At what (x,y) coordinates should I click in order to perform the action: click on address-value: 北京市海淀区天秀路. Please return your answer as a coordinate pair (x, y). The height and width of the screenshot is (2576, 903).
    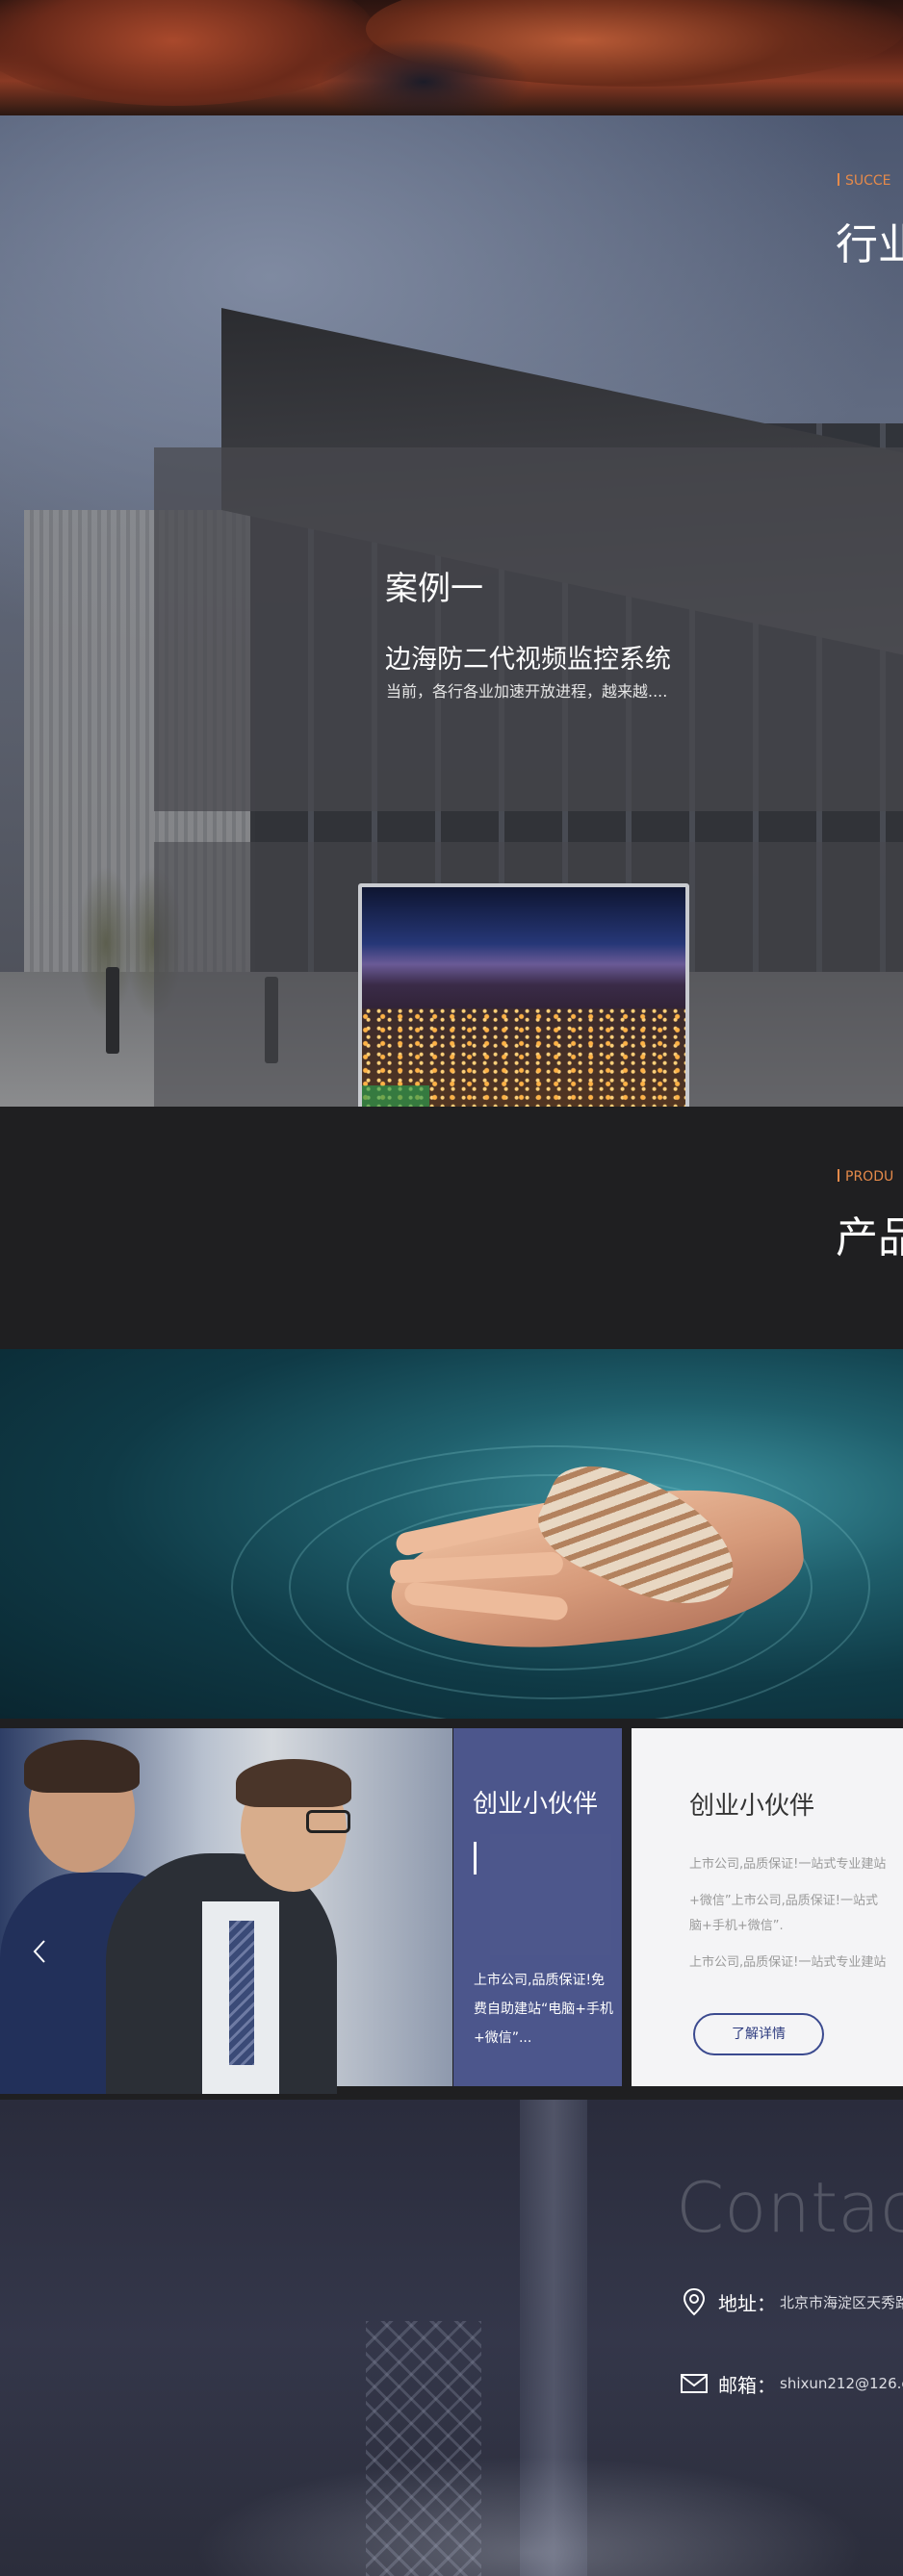
    Looking at the image, I should click on (842, 2302).